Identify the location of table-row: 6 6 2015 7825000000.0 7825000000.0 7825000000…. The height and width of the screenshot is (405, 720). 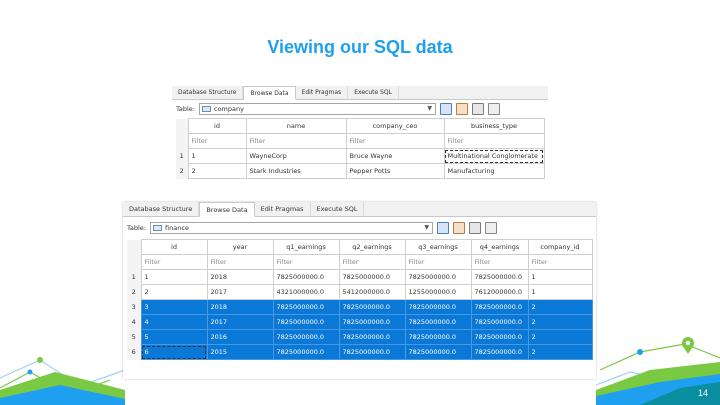
(360, 352).